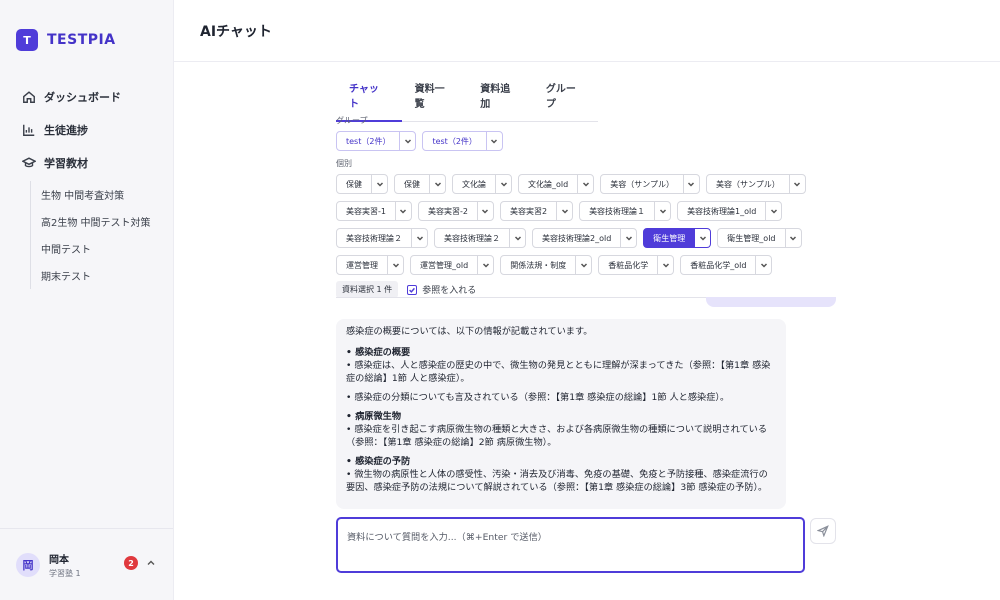 The height and width of the screenshot is (600, 1000). I want to click on material-select: 香粧品化学, so click(636, 265).